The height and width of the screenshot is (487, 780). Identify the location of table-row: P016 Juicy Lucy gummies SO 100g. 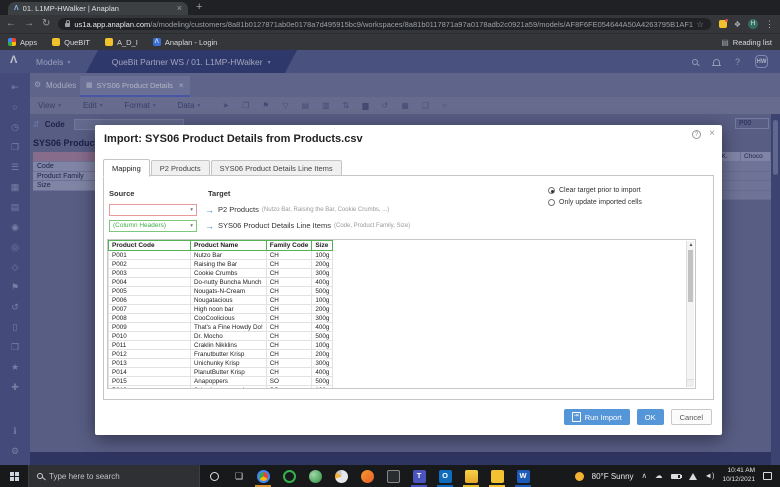
(221, 386).